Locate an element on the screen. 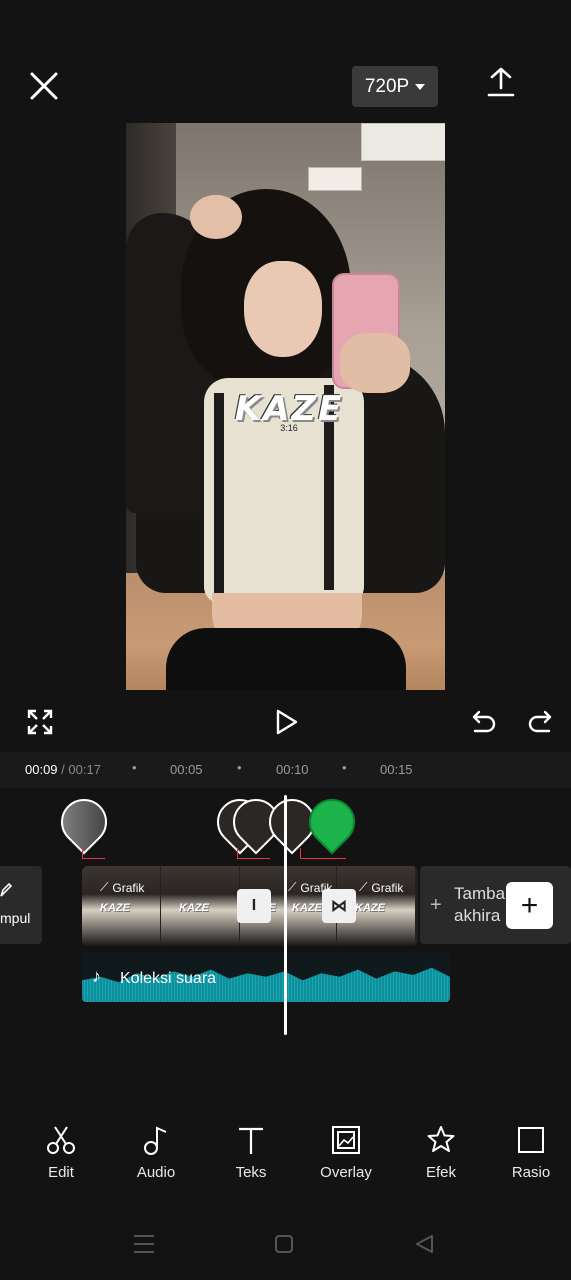  tool-label: Rasio is located at coordinates (531, 1172).